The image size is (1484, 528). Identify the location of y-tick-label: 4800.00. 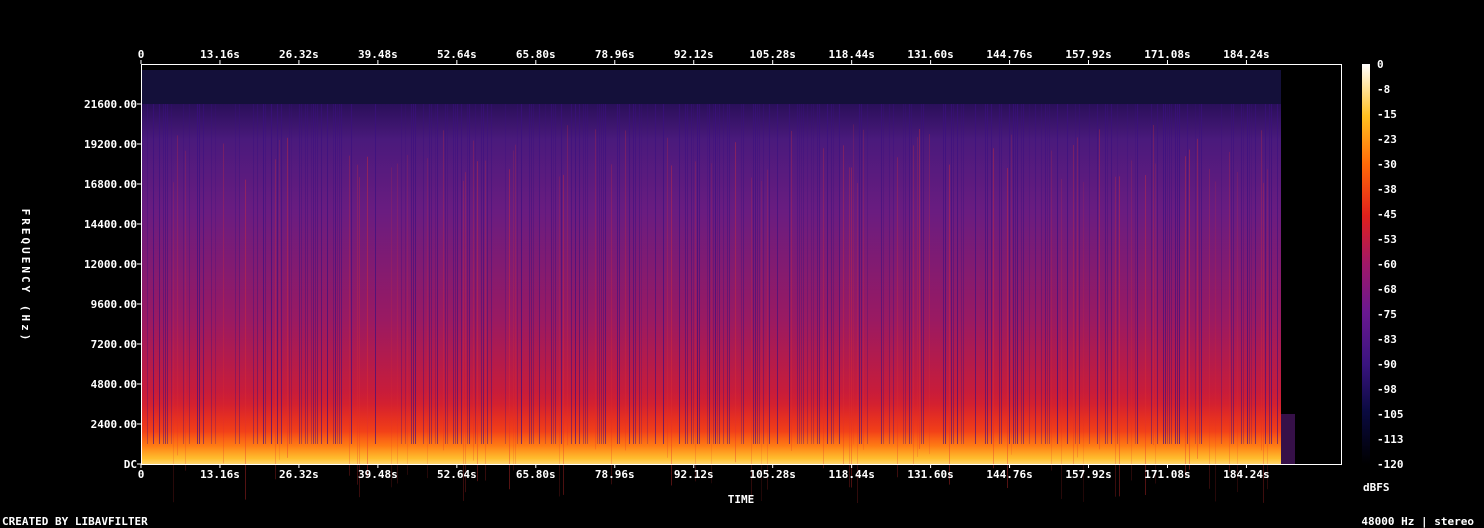
(114, 384).